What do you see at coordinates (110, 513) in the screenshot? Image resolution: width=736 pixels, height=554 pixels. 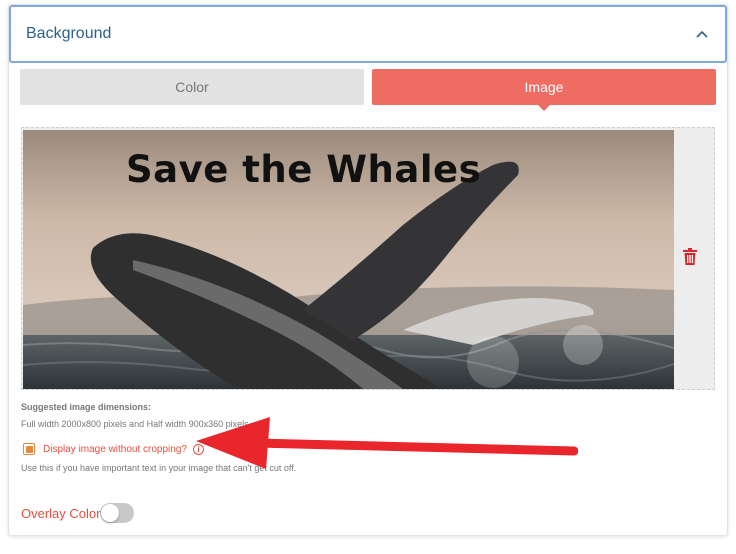 I see `toggle-knob` at bounding box center [110, 513].